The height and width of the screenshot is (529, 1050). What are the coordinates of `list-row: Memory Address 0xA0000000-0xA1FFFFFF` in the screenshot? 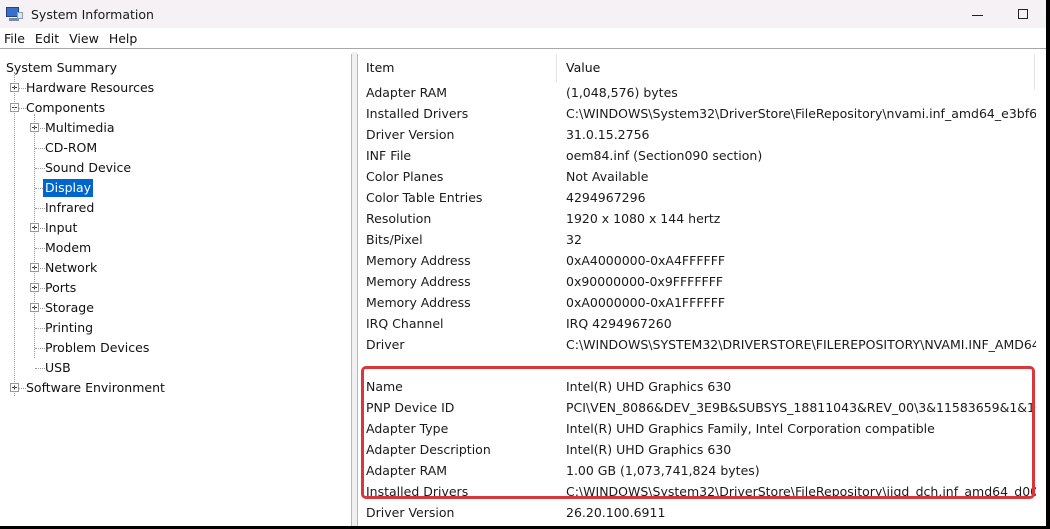 It's located at (700, 302).